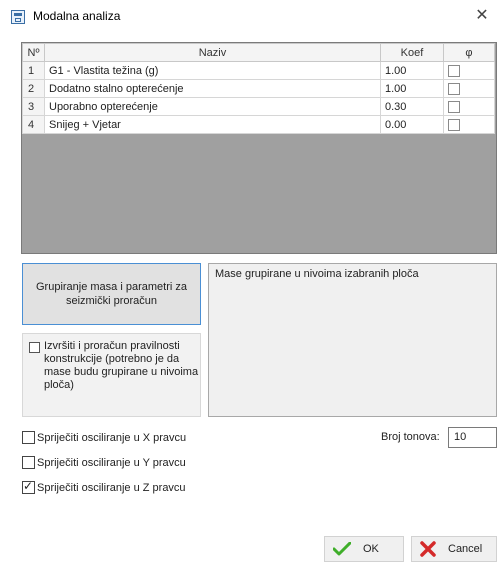  I want to click on row-number: 2, so click(33, 88).